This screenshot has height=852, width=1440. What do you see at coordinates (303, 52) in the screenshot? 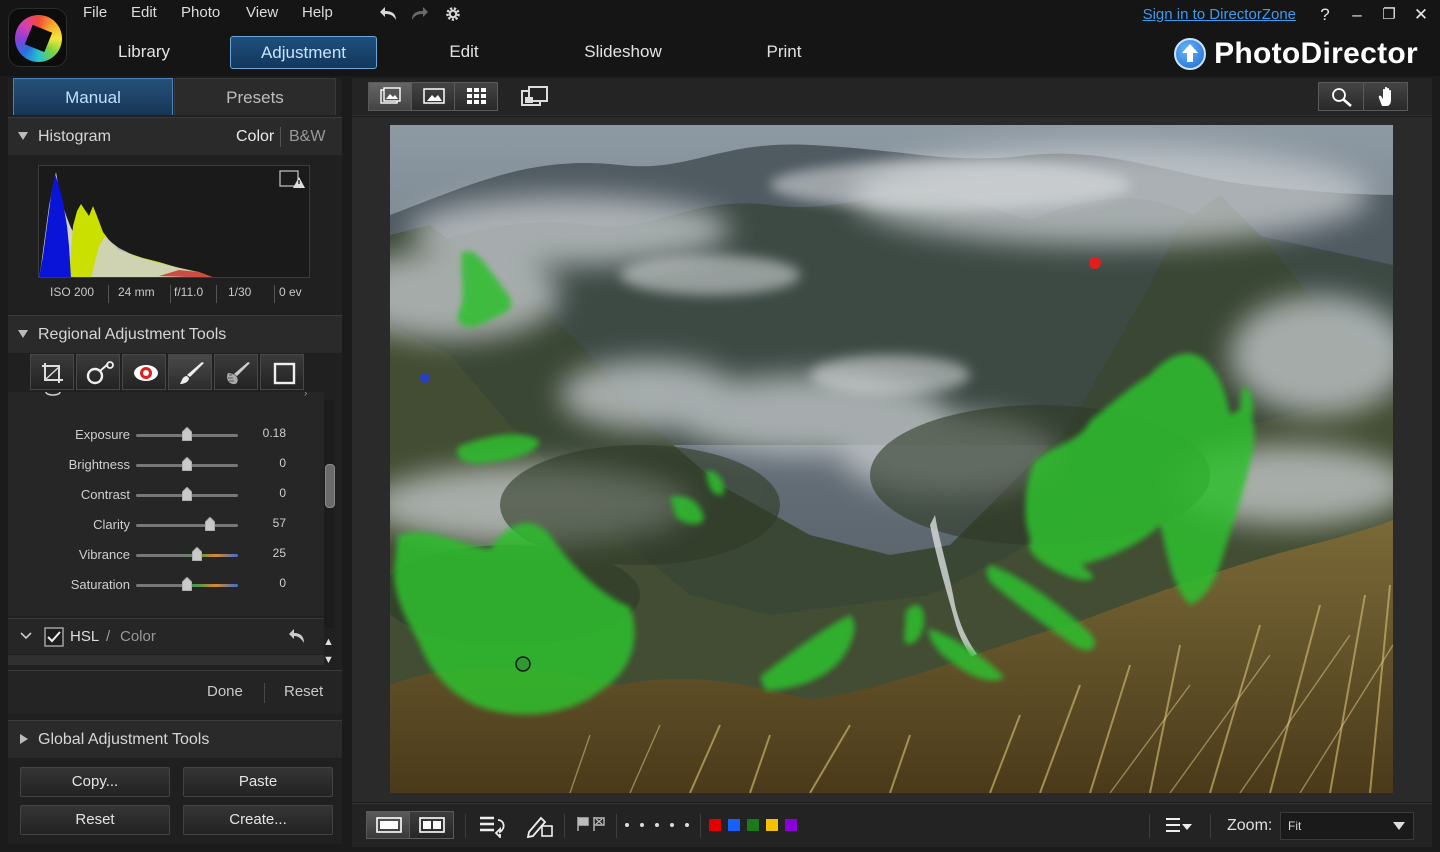
I see `module-tab-adjustment: Adjustment` at bounding box center [303, 52].